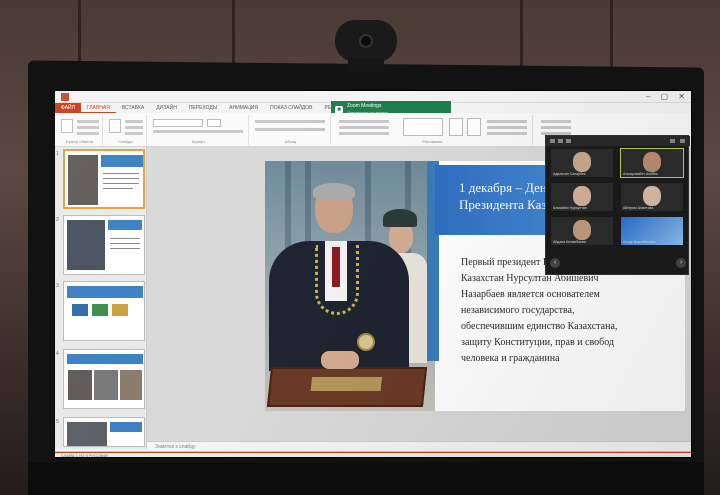 The width and height of the screenshot is (720, 495). What do you see at coordinates (652, 163) in the screenshot?
I see `participant-tile: Альмухамбет Алибек` at bounding box center [652, 163].